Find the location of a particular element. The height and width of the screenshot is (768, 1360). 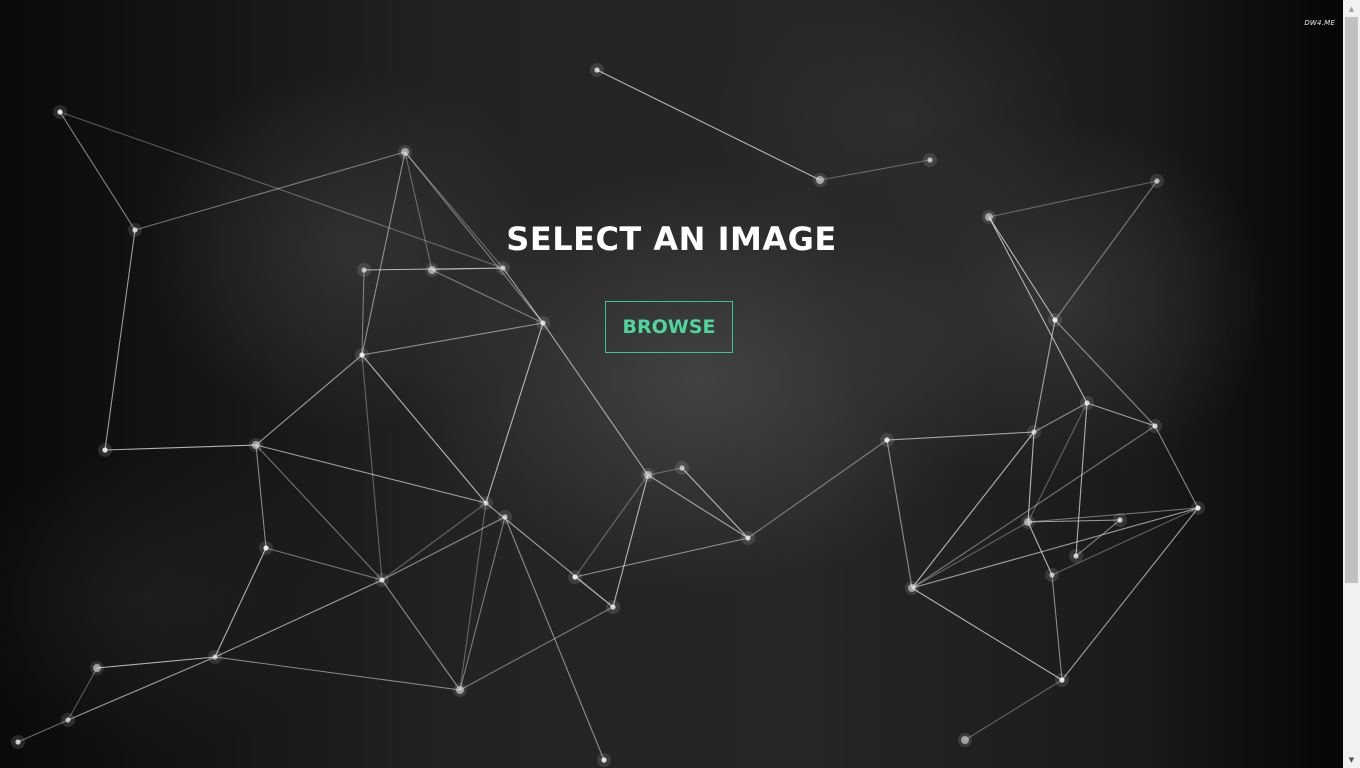

watermark-text: DW4.ME is located at coordinates (1319, 23).